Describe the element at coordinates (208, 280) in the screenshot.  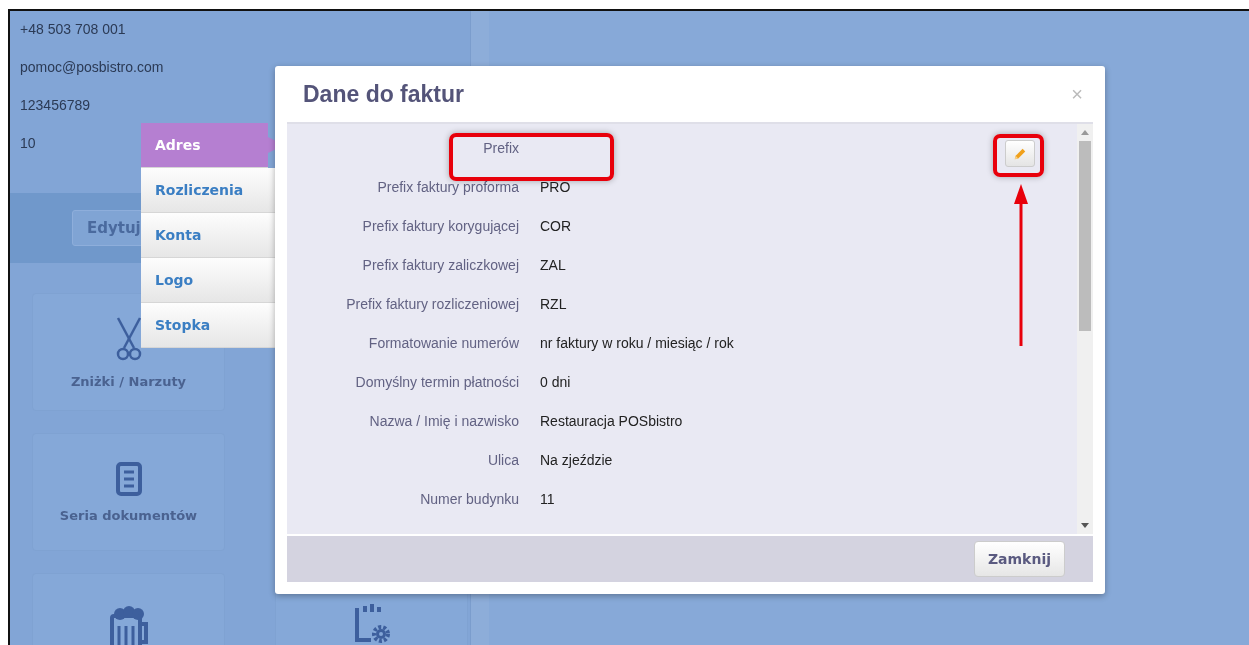
I see `menu-tab: Logo` at that location.